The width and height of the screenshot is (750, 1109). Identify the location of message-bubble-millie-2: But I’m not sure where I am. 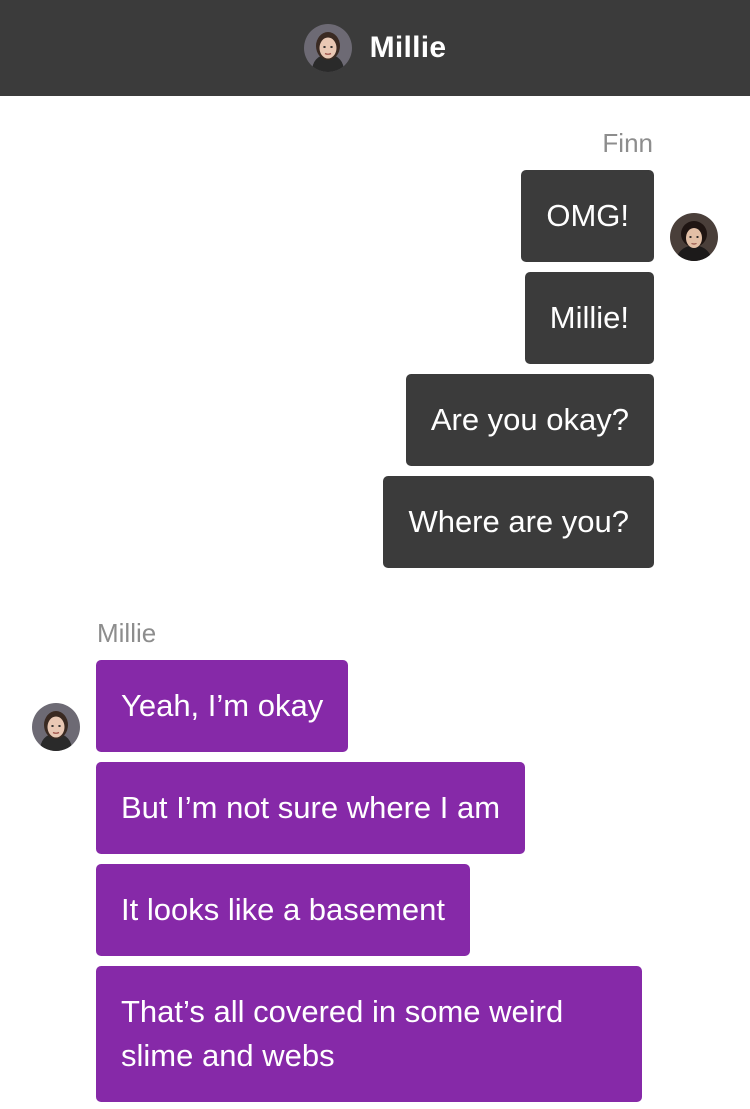
(311, 808).